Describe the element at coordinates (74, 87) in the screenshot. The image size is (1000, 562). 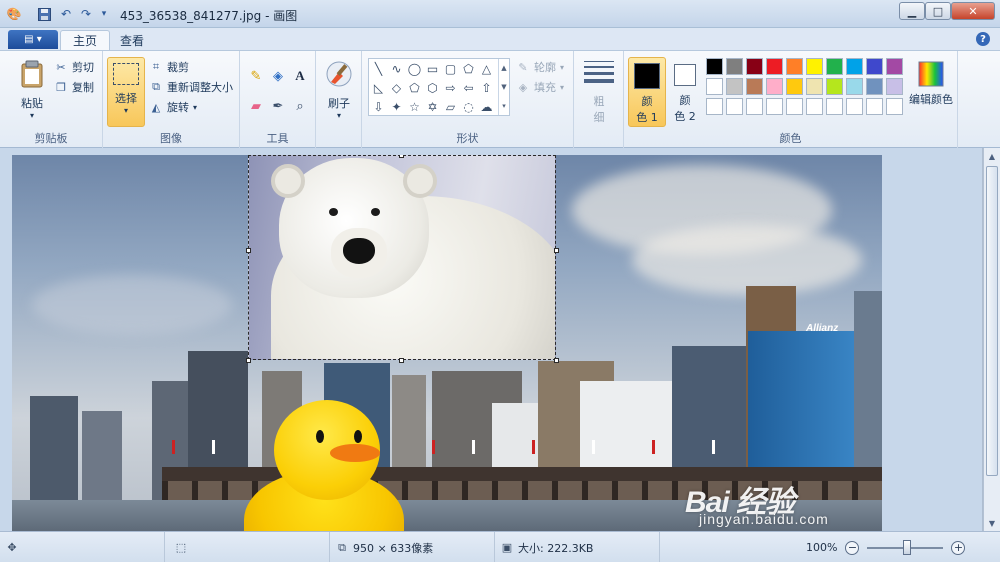
I see `copy-button: ❐ 复制` at that location.